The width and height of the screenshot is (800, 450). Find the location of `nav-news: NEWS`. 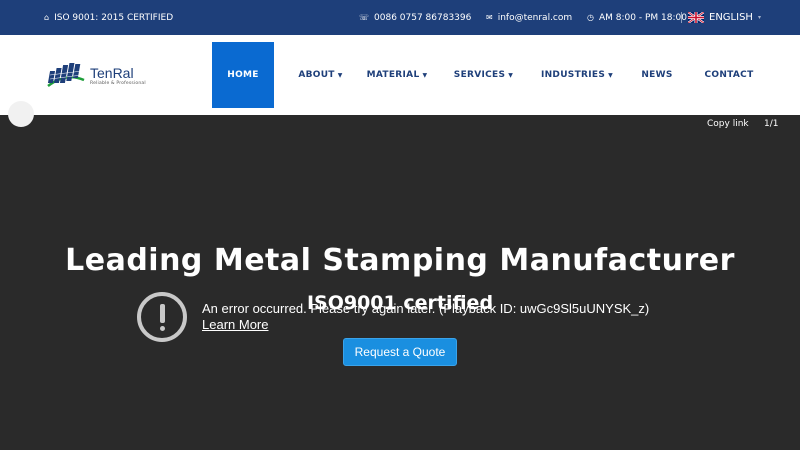

nav-news: NEWS is located at coordinates (657, 75).